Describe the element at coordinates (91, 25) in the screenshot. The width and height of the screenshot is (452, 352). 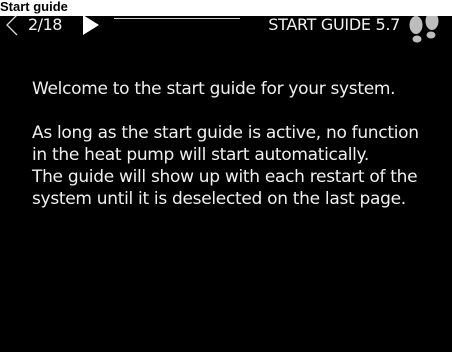
I see `triangle-right-icon` at that location.